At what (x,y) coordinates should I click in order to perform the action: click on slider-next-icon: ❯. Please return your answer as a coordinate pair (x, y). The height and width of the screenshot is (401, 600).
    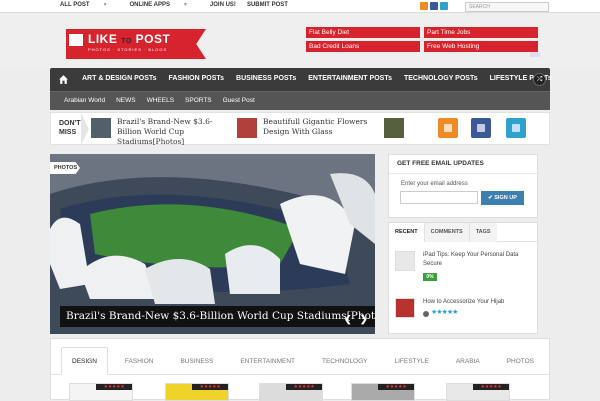
    Looking at the image, I should click on (364, 319).